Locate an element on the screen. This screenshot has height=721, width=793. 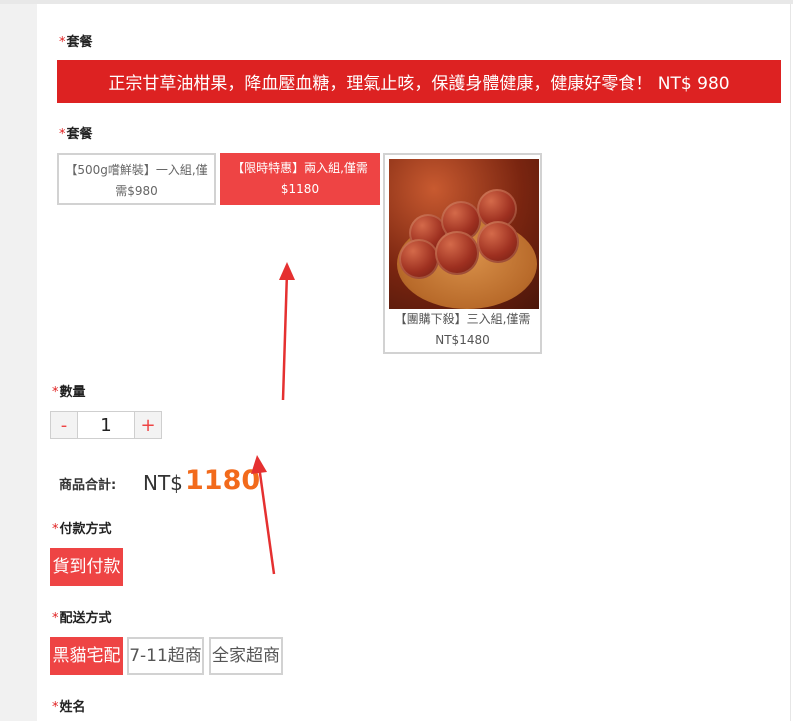
annotation-arrow-up-head is located at coordinates (287, 271).